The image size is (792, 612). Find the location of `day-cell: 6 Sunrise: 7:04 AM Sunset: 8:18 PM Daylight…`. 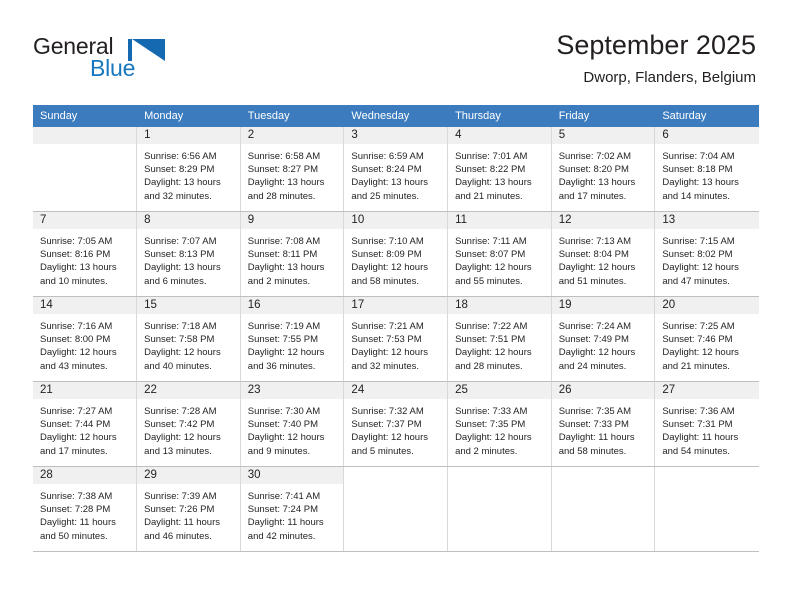

day-cell: 6 Sunrise: 7:04 AM Sunset: 8:18 PM Daylight… is located at coordinates (706, 169).